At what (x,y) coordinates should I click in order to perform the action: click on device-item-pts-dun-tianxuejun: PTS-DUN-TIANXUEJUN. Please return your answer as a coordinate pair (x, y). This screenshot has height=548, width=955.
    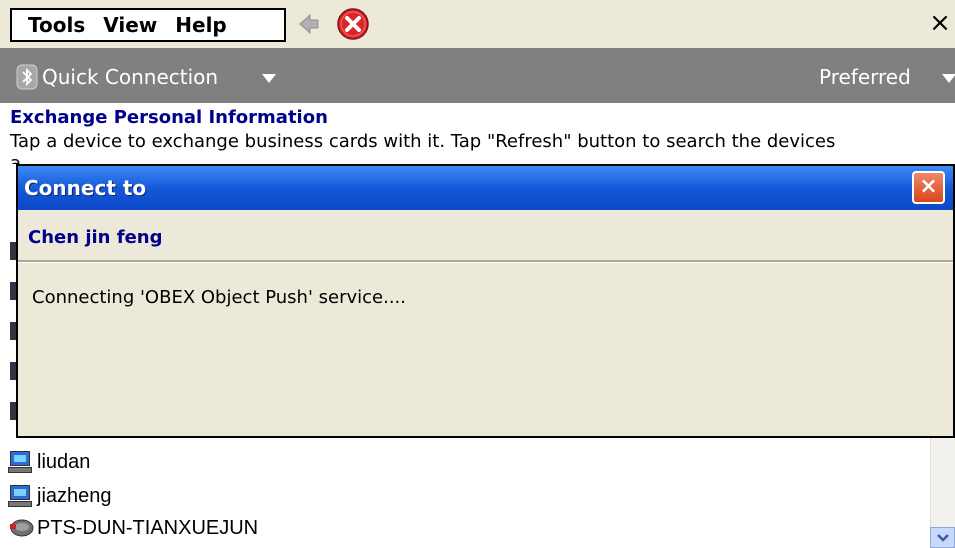
    Looking at the image, I should click on (133, 528).